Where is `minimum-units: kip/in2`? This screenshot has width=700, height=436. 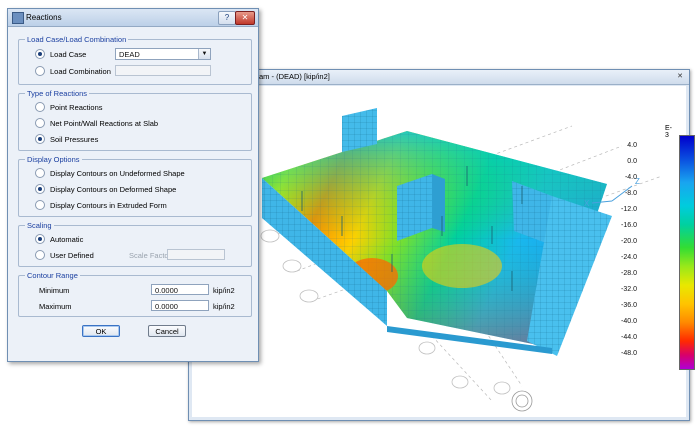 minimum-units: kip/in2 is located at coordinates (224, 290).